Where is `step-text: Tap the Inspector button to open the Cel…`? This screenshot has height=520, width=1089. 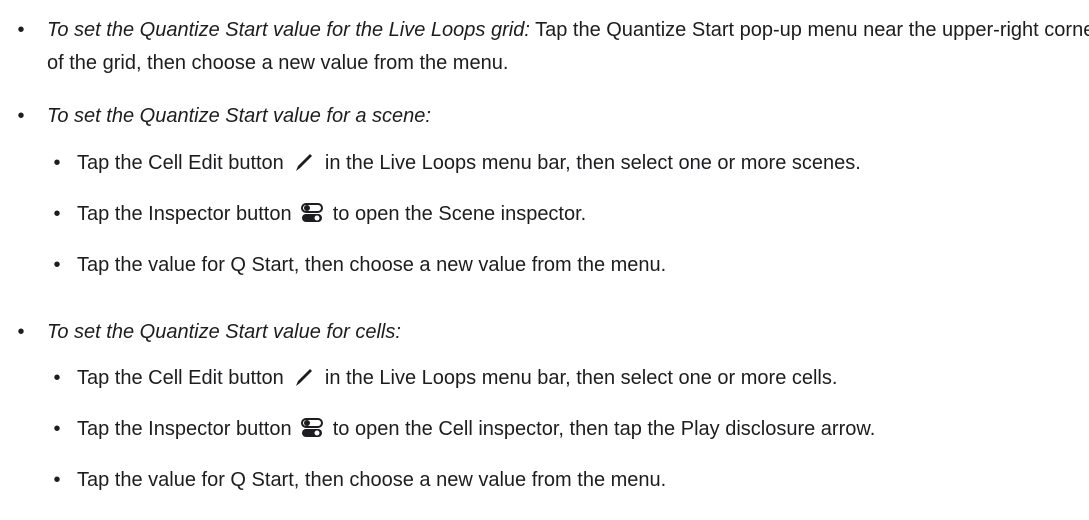
step-text: Tap the Inspector button to open the Cel… is located at coordinates (527, 432).